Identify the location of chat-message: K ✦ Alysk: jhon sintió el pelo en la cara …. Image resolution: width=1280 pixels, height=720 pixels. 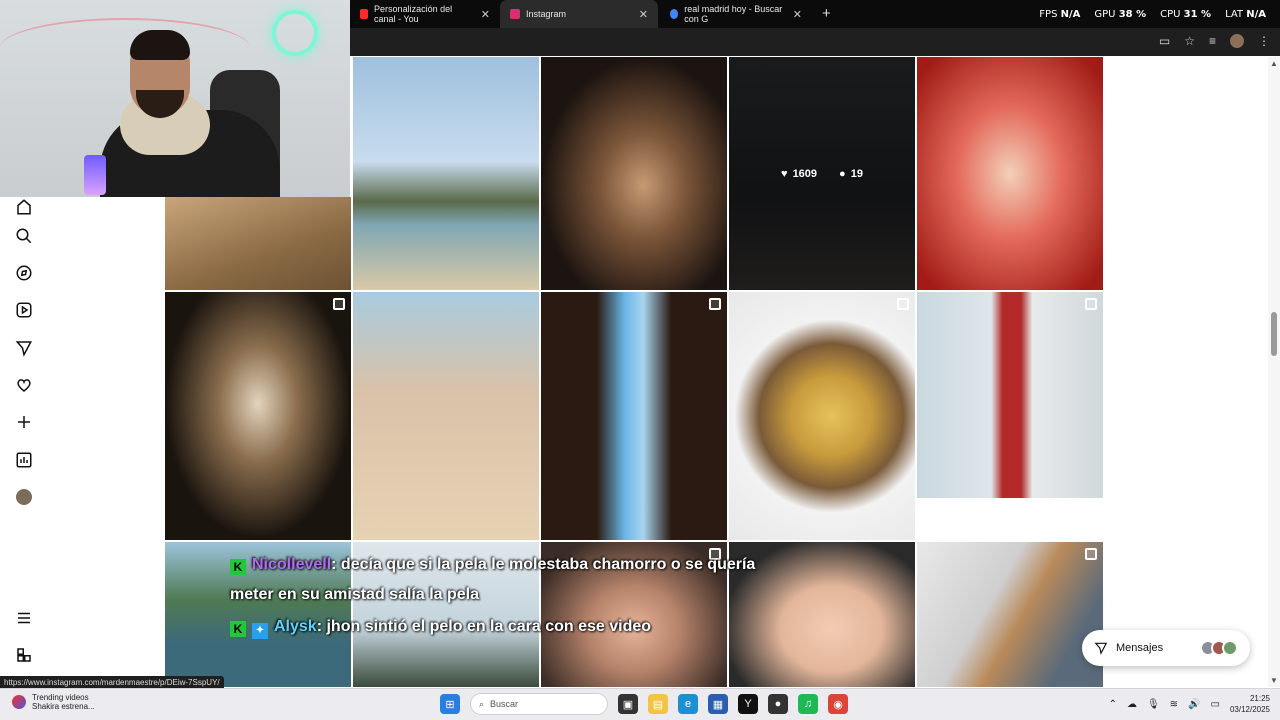
(510, 627).